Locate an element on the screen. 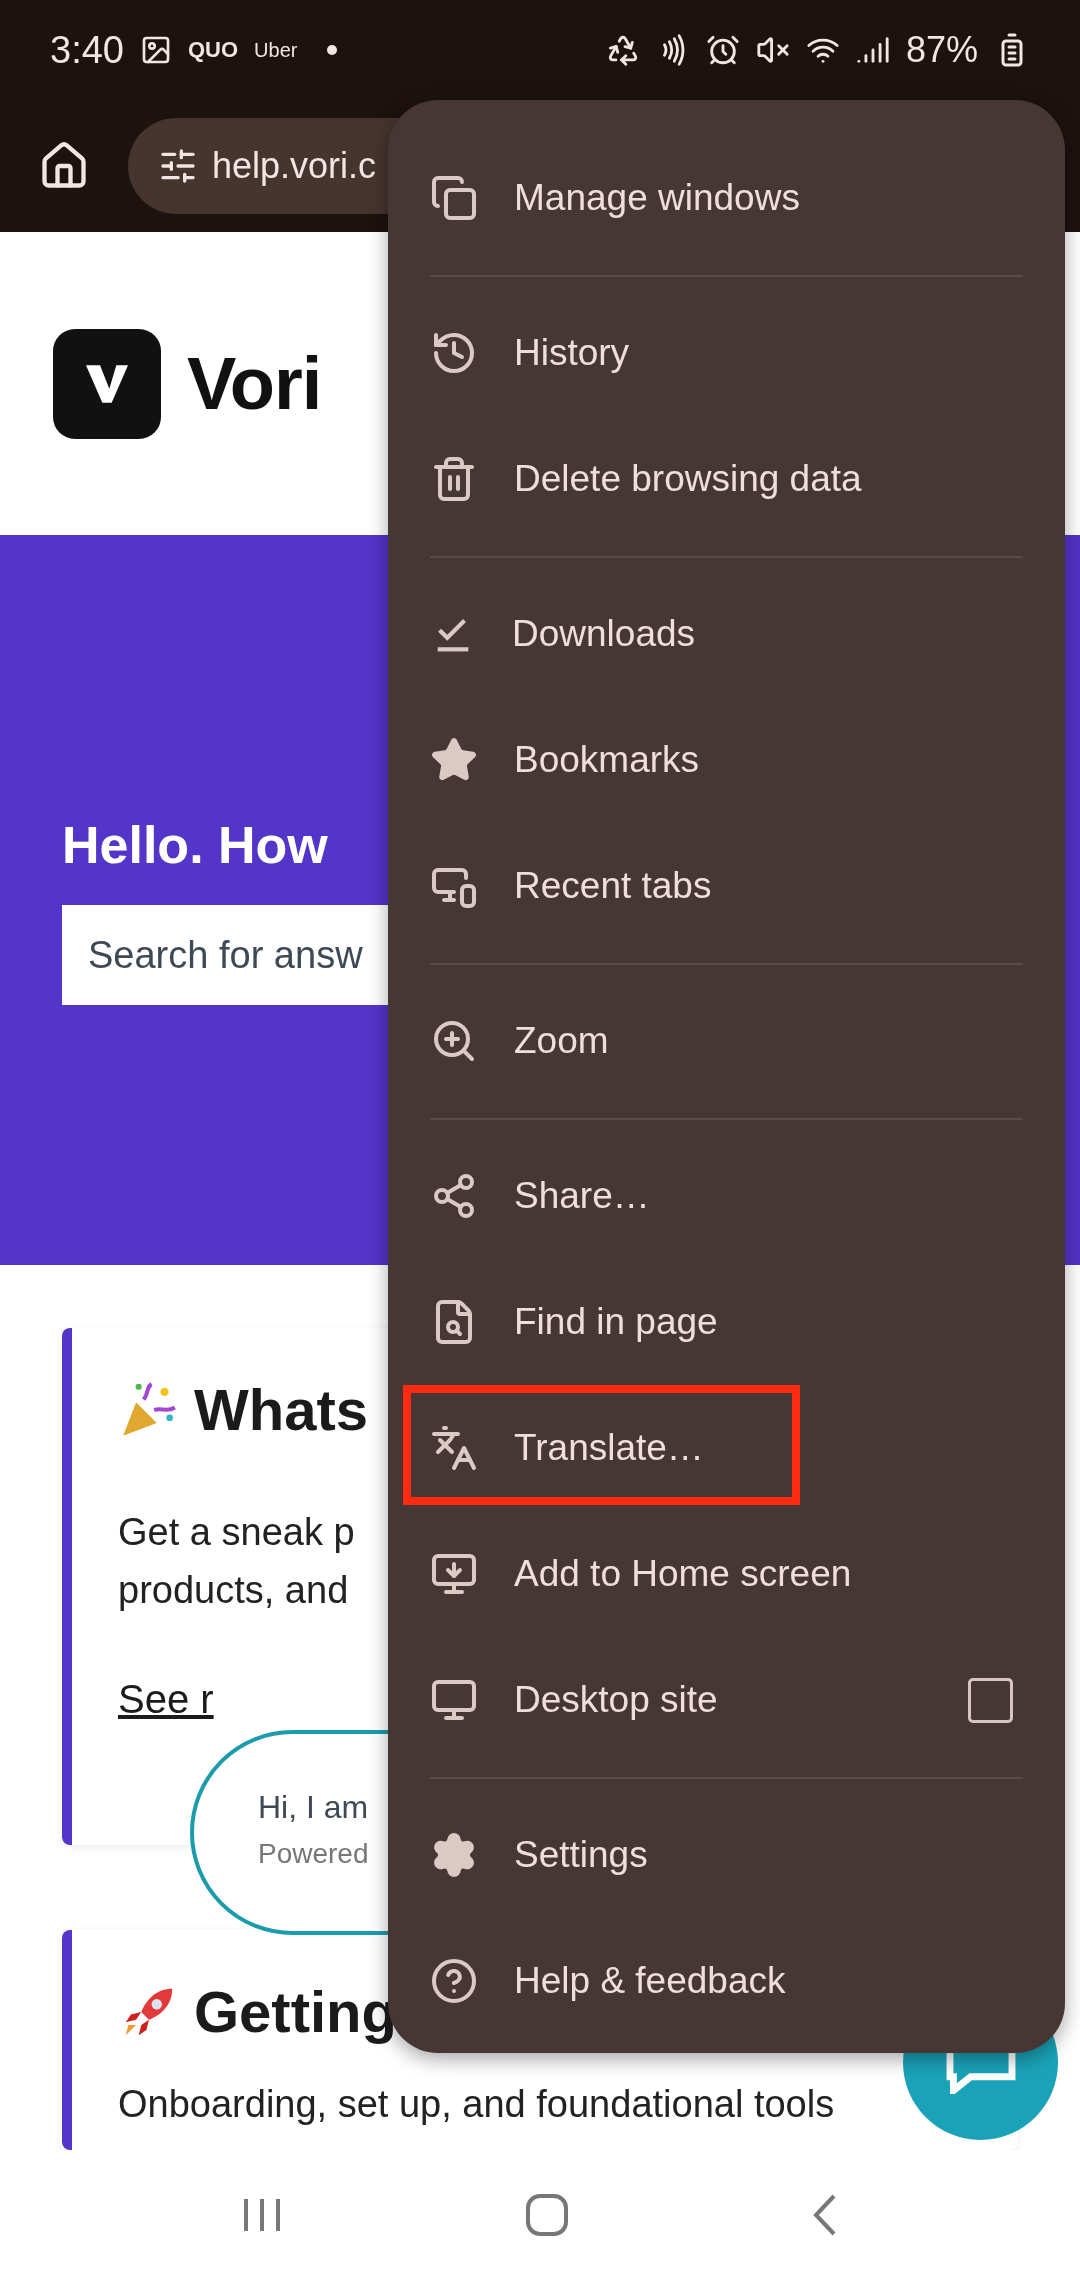 This screenshot has width=1080, height=2280. logo-text: Vori is located at coordinates (254, 383).